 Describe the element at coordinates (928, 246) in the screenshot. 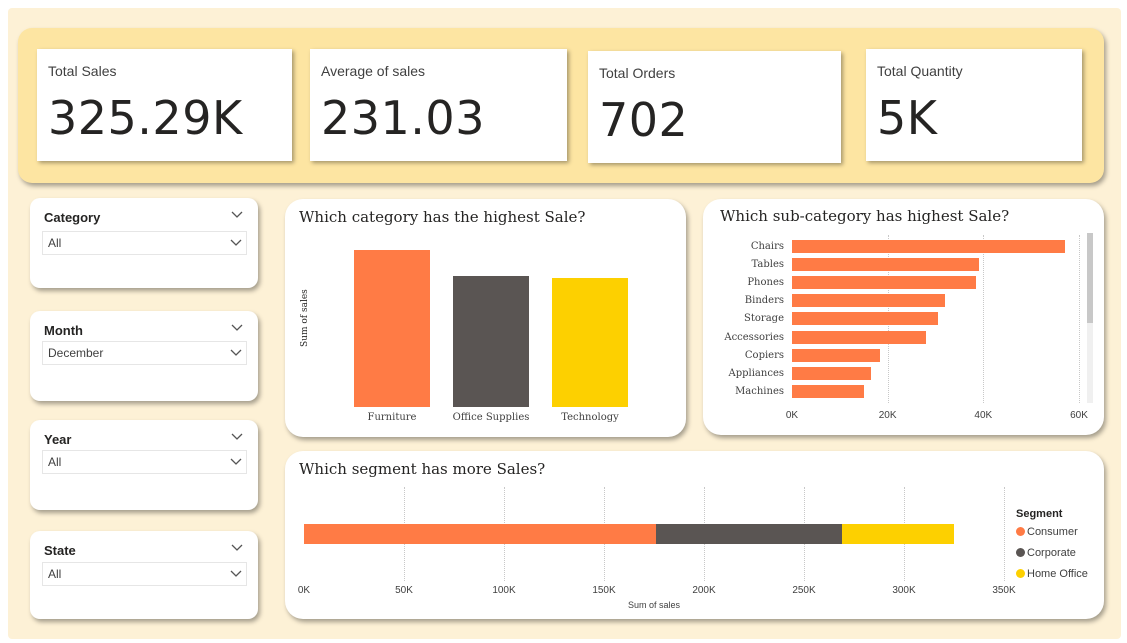

I see `bar-chairs` at that location.